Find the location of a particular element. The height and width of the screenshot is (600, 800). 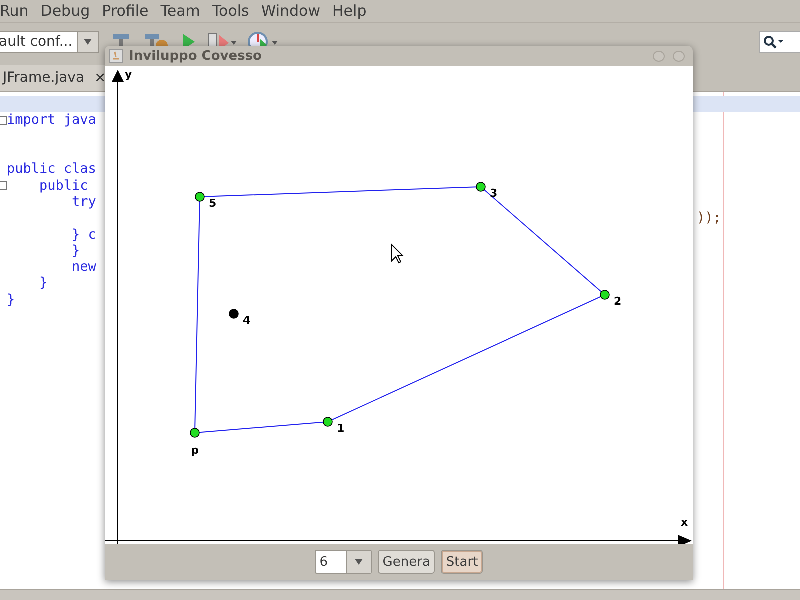

code-line: import java is located at coordinates (51, 120).